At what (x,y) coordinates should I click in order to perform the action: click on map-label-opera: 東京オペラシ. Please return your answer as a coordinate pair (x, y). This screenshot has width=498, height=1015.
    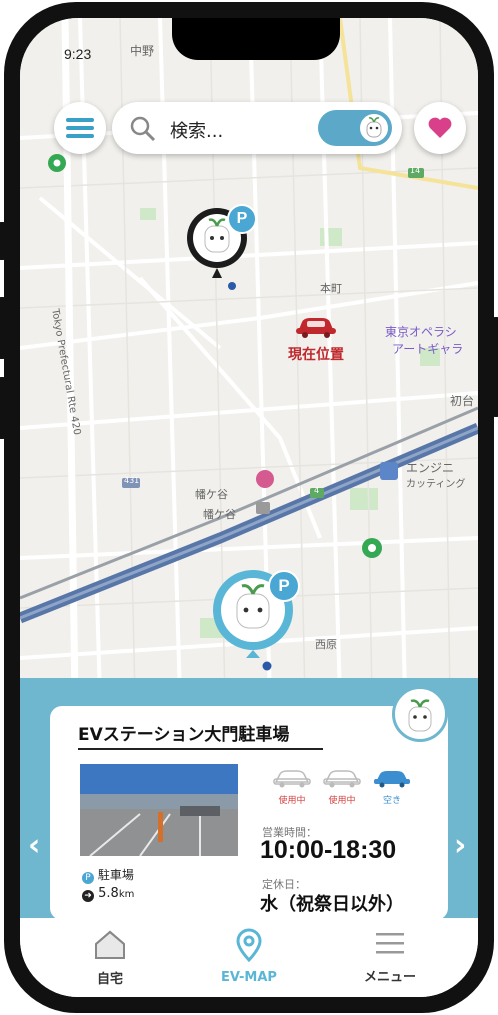
    Looking at the image, I should click on (421, 332).